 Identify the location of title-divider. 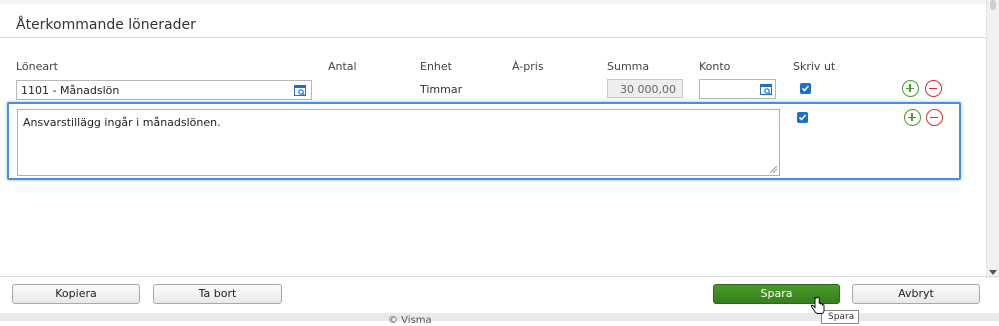
(493, 37).